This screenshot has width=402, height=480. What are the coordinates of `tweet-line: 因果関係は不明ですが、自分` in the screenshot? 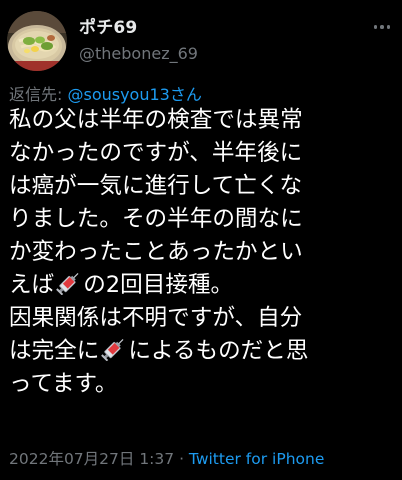 It's located at (203, 318).